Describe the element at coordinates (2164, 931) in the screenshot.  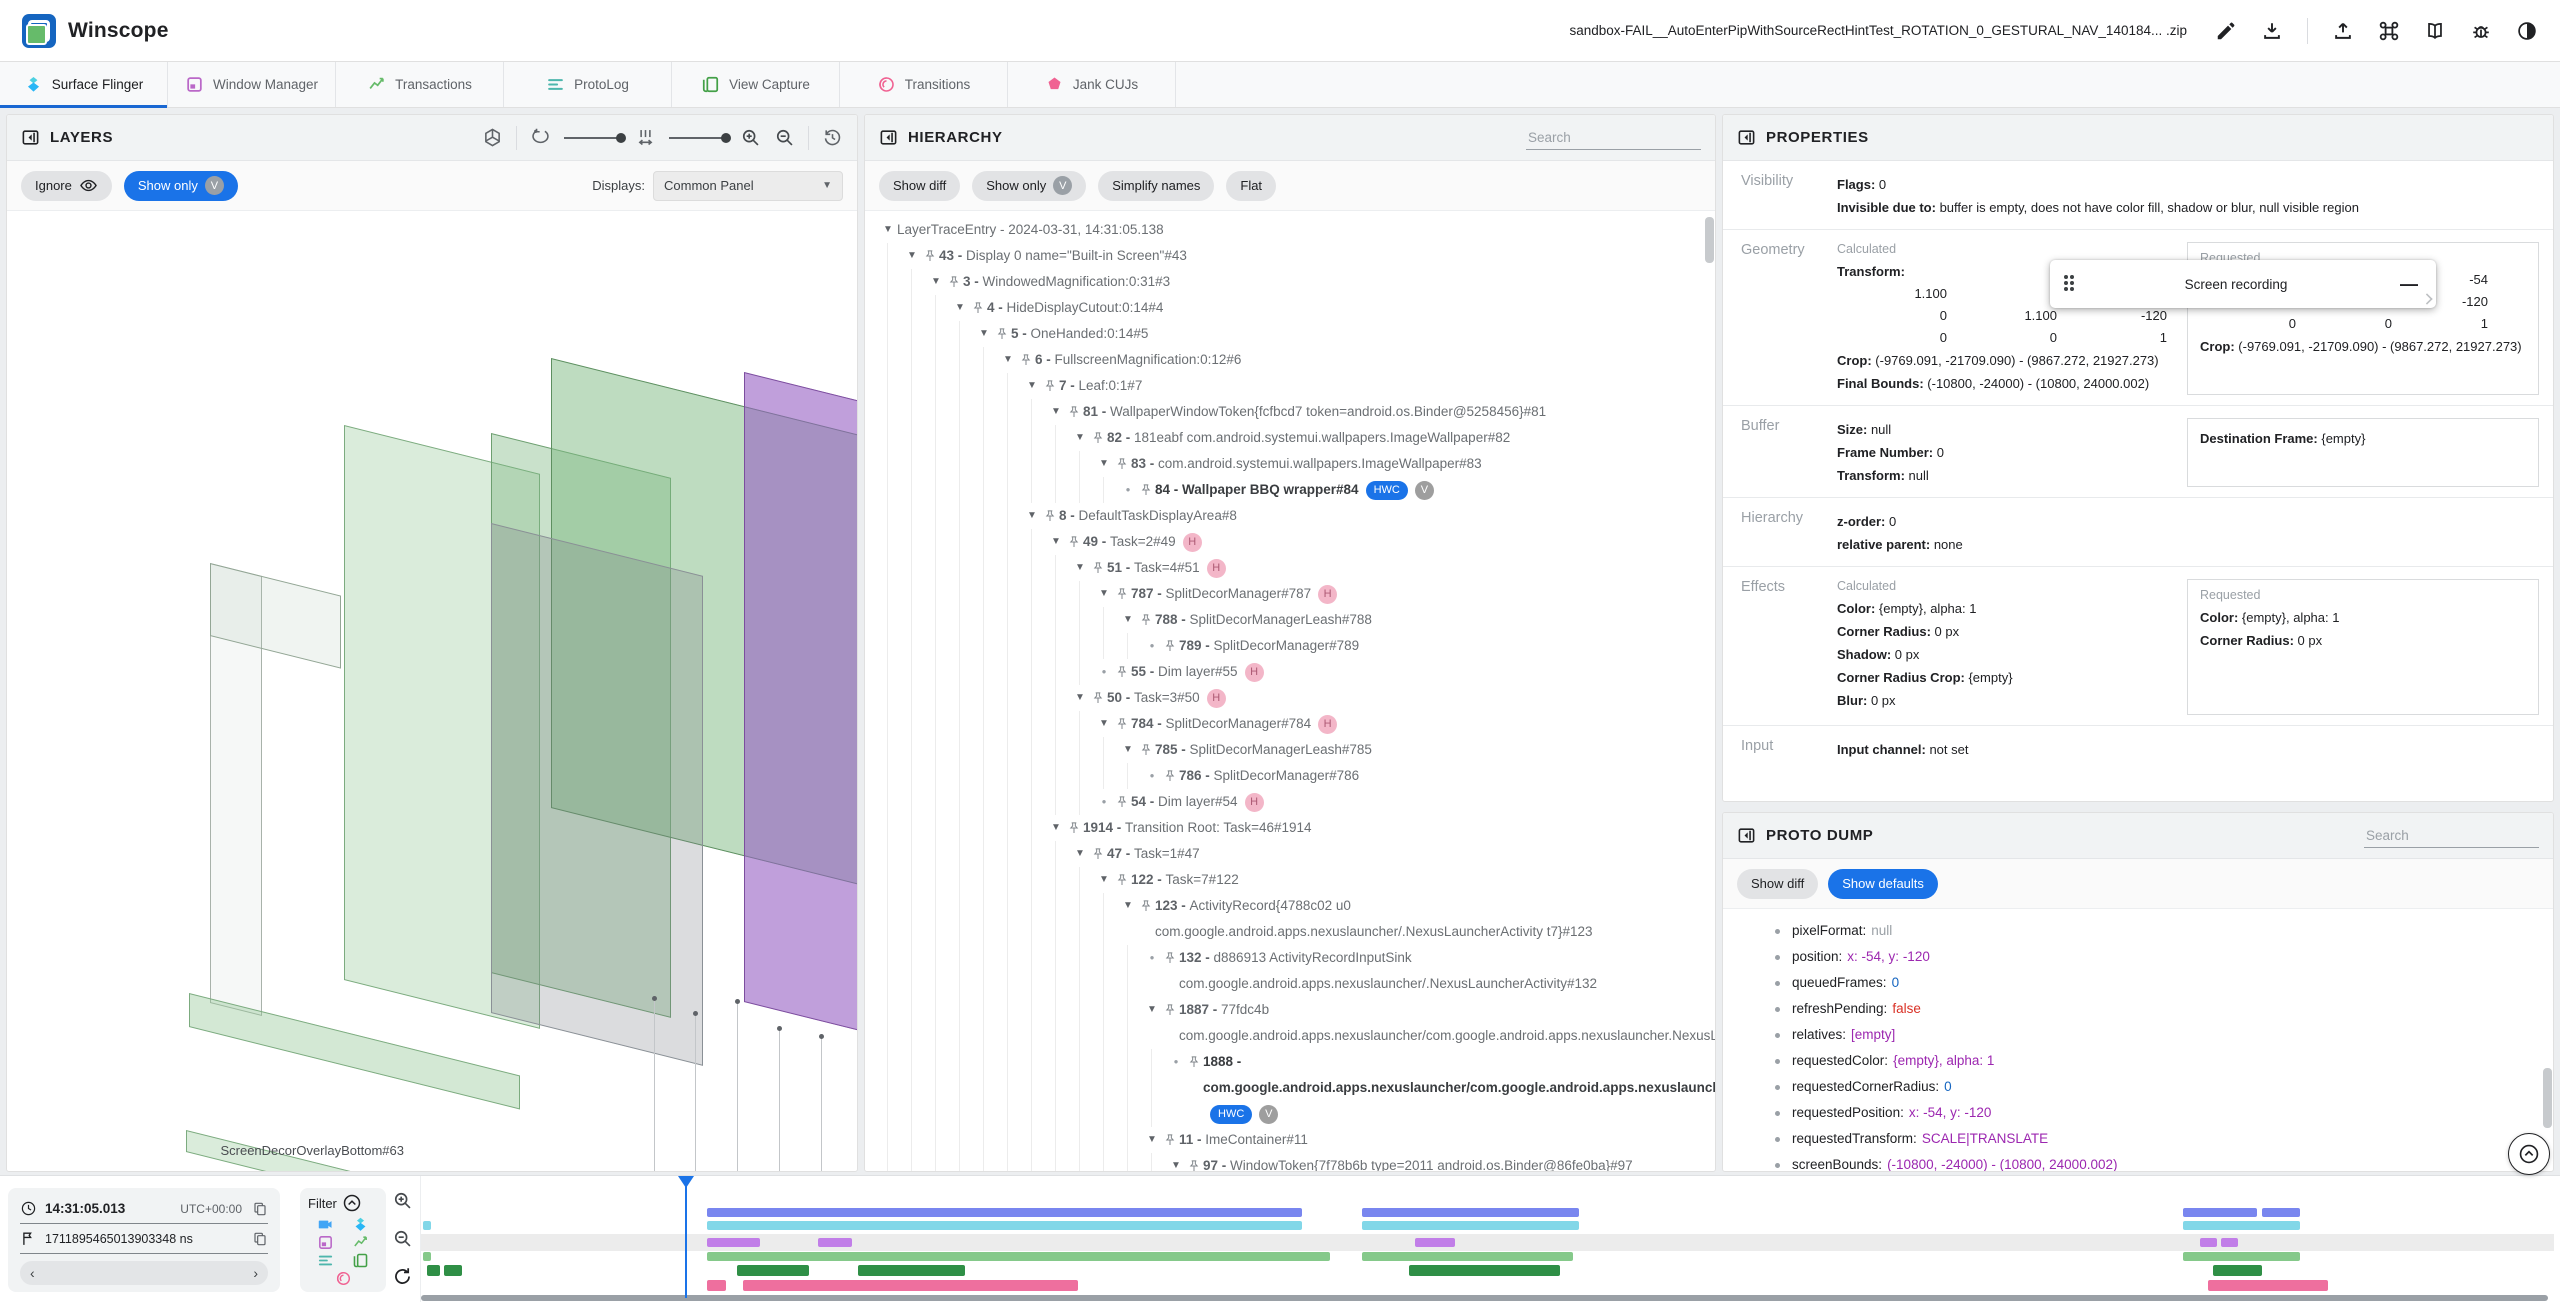
I see `proto-row: pixelFormat: null` at that location.